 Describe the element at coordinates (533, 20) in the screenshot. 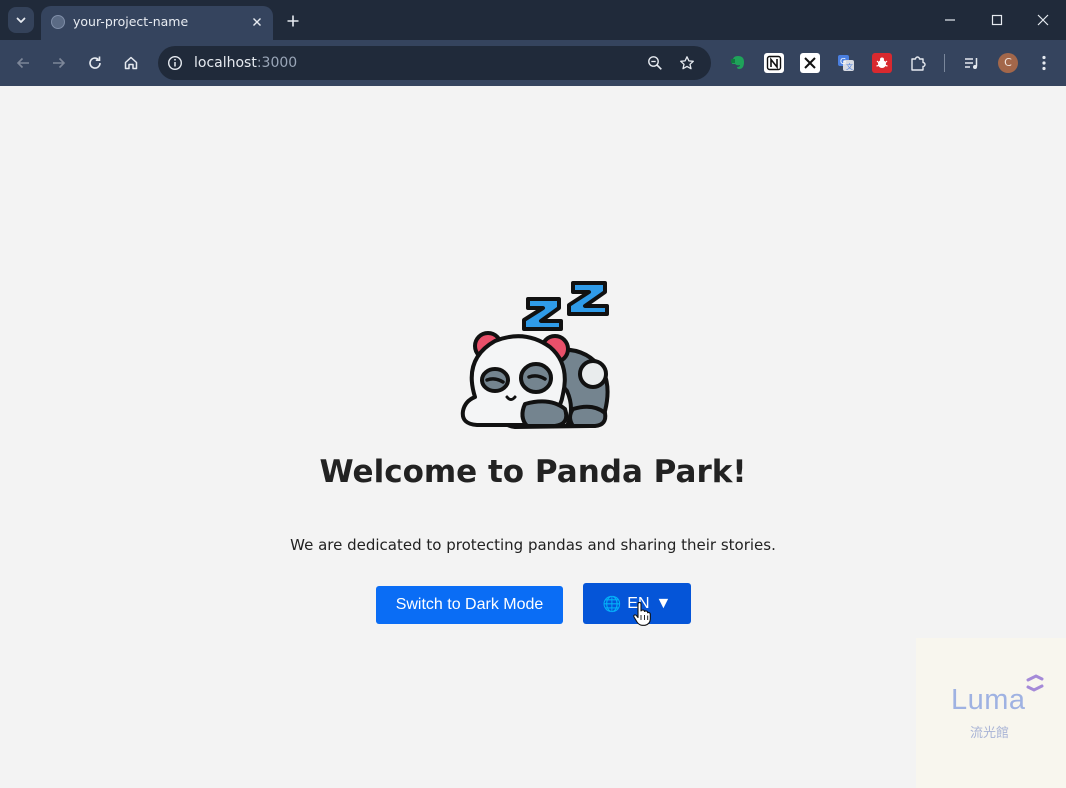

I see `tab-strip: your-project-name` at that location.